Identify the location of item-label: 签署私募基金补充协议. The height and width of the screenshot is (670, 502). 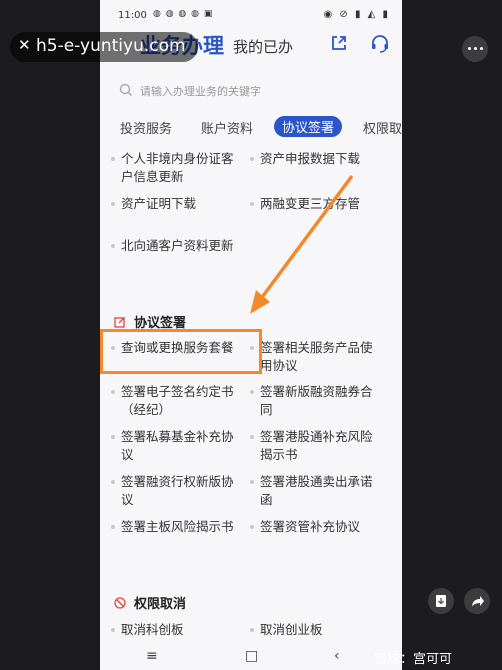
(177, 445).